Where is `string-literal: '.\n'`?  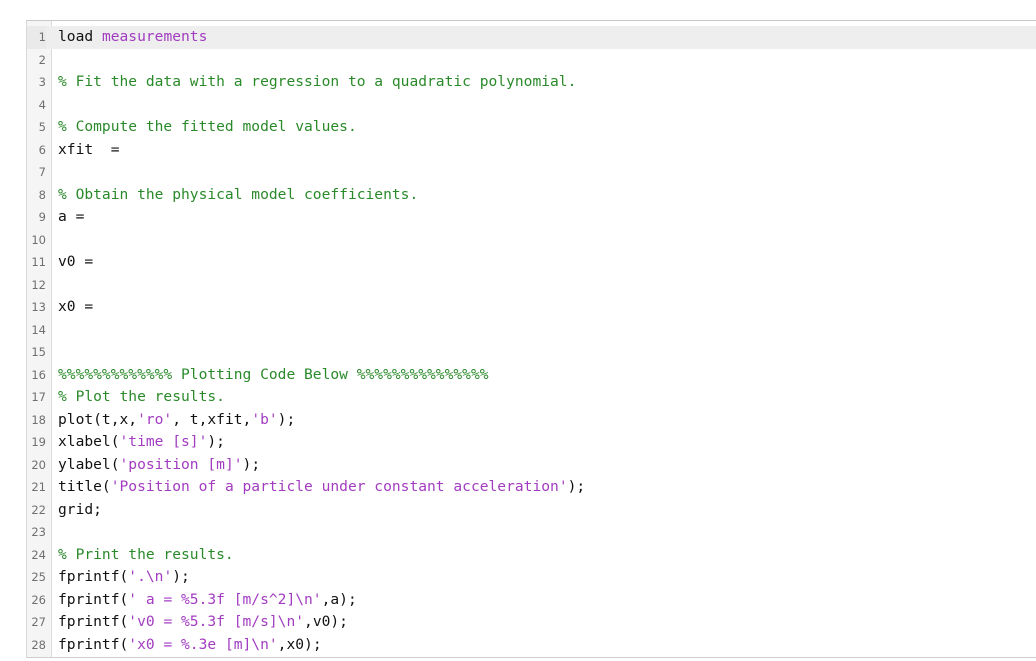
string-literal: '.\n' is located at coordinates (150, 576).